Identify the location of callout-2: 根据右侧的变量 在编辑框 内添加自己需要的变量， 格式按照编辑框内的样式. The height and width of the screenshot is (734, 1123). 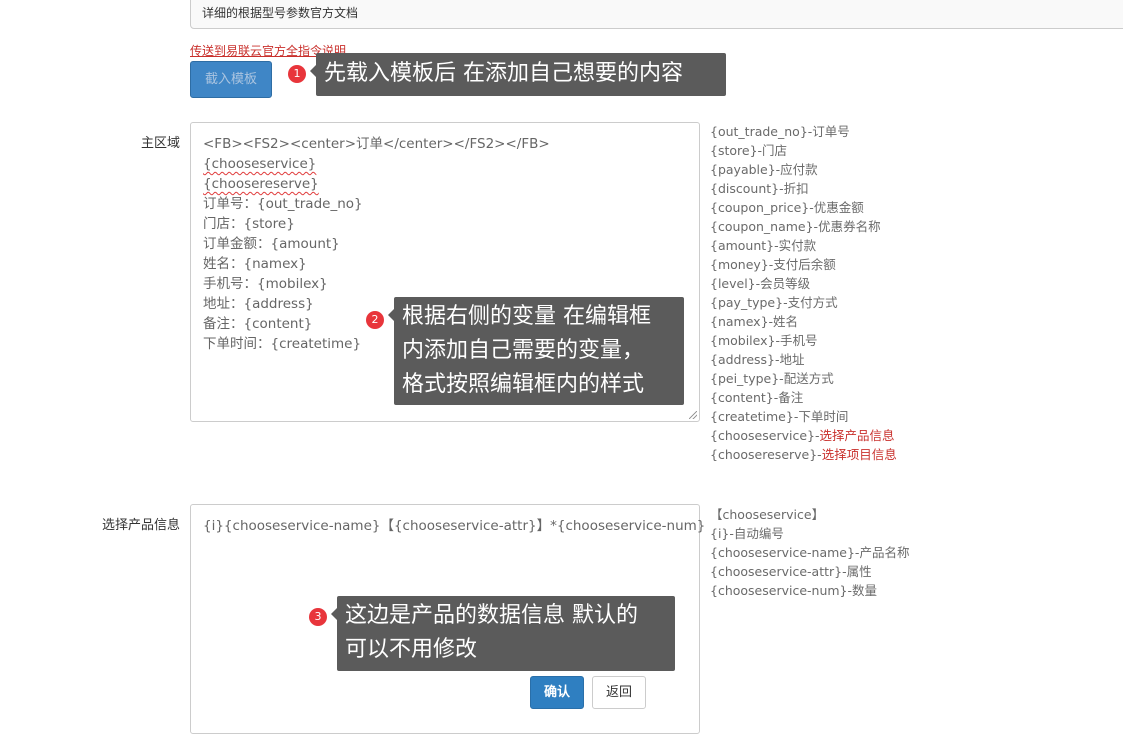
(536, 351).